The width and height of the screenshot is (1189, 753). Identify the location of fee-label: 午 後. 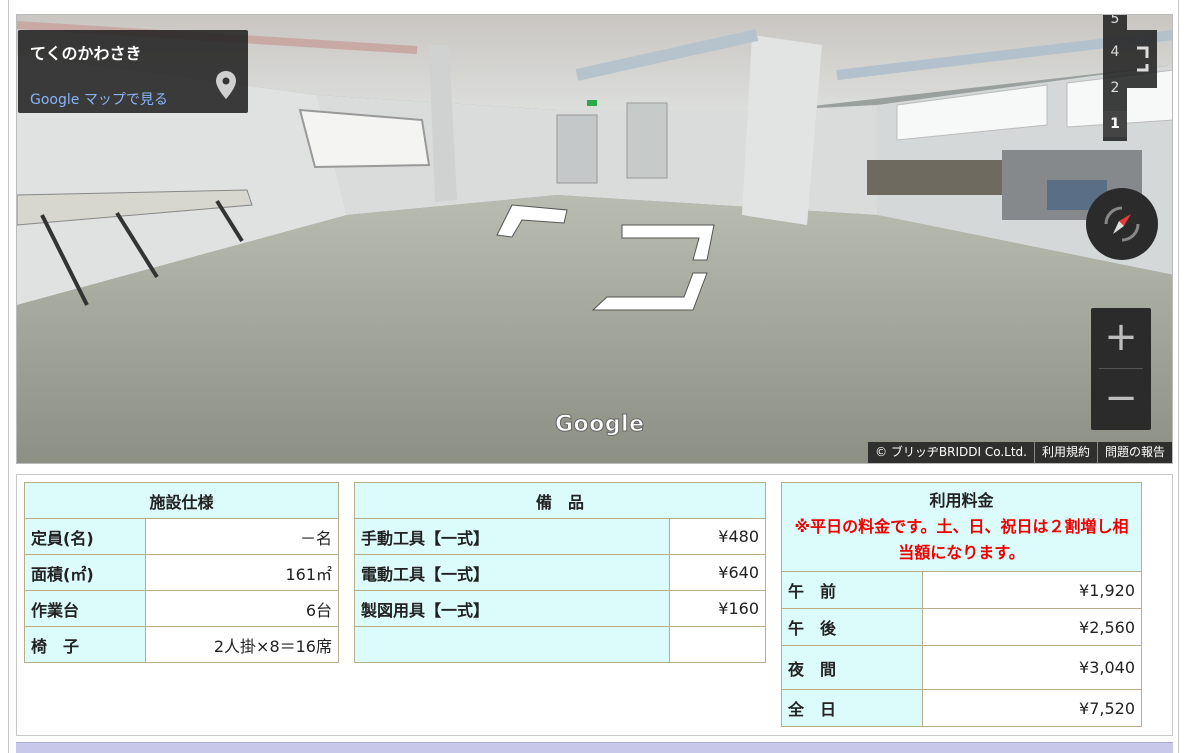
(852, 627).